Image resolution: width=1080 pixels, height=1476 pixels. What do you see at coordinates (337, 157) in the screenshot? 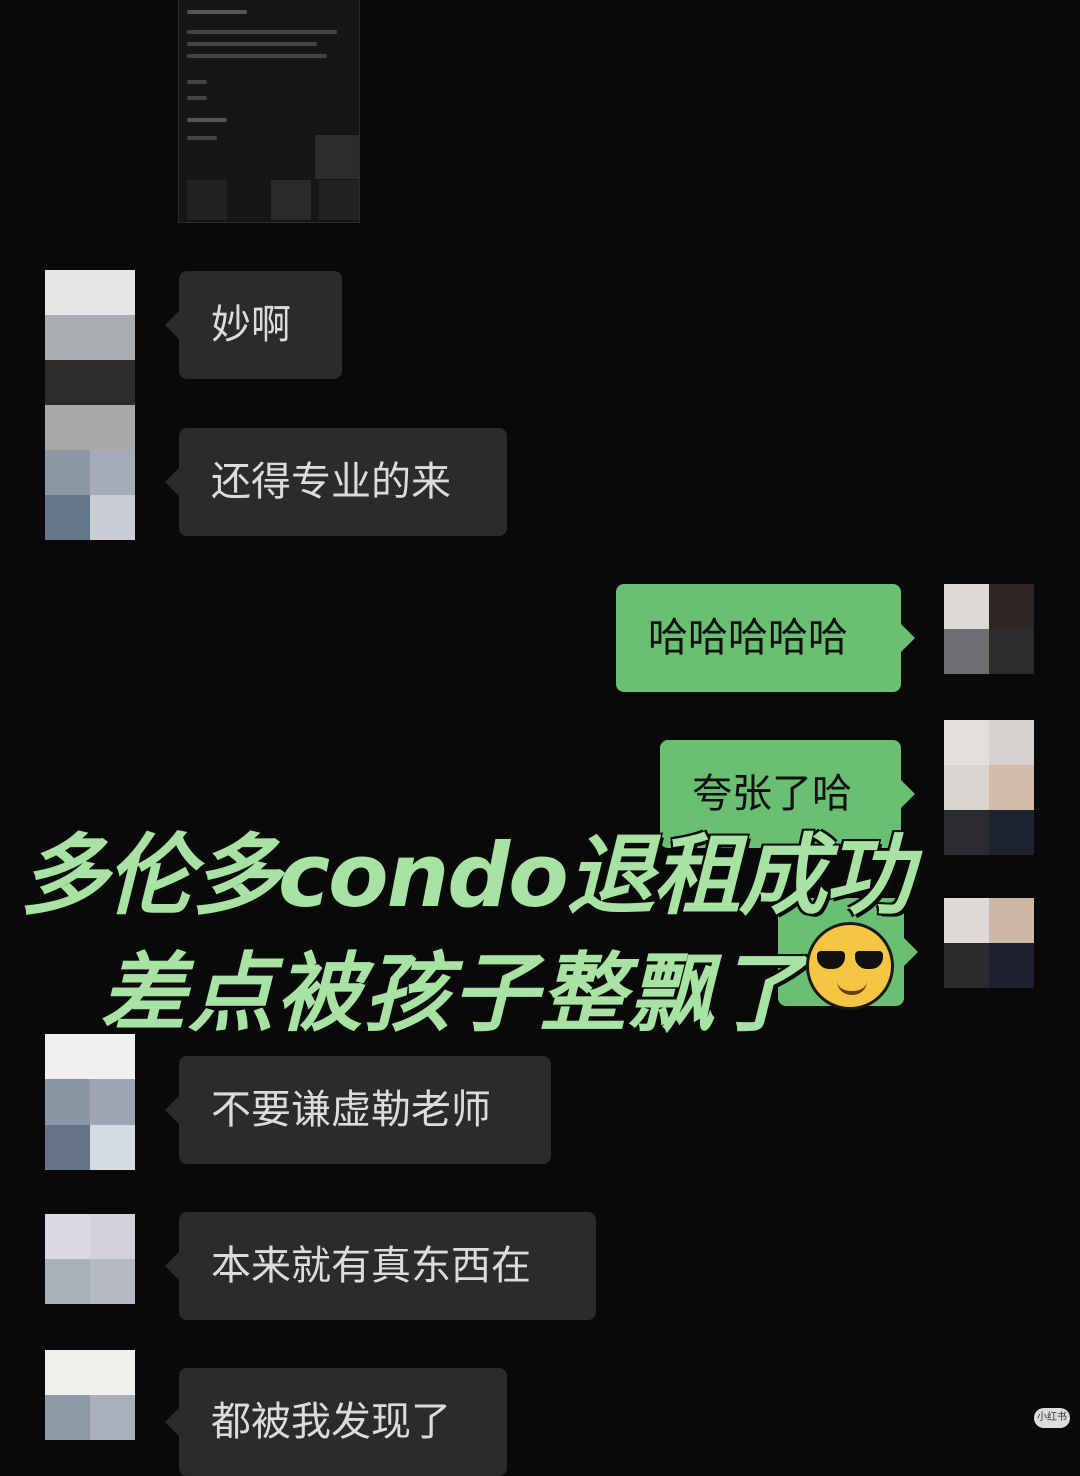
I see `thumb-close-icon` at bounding box center [337, 157].